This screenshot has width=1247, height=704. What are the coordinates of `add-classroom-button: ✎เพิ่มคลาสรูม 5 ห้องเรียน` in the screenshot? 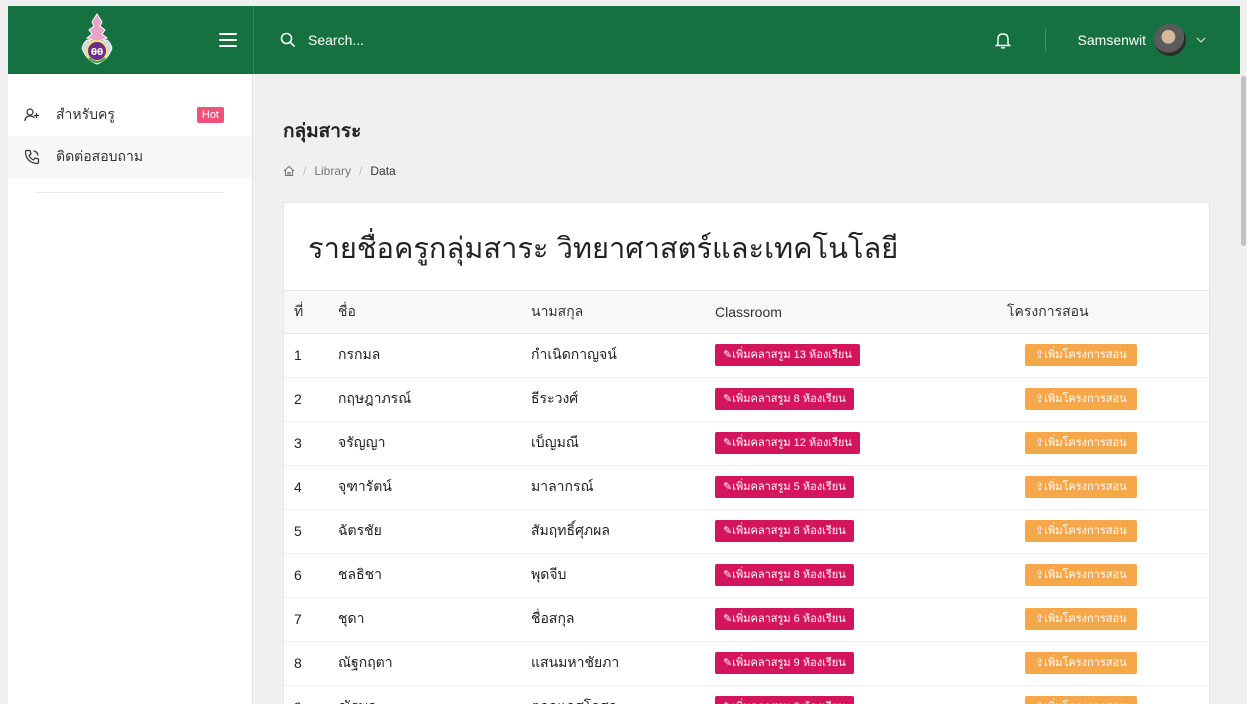 It's located at (784, 487).